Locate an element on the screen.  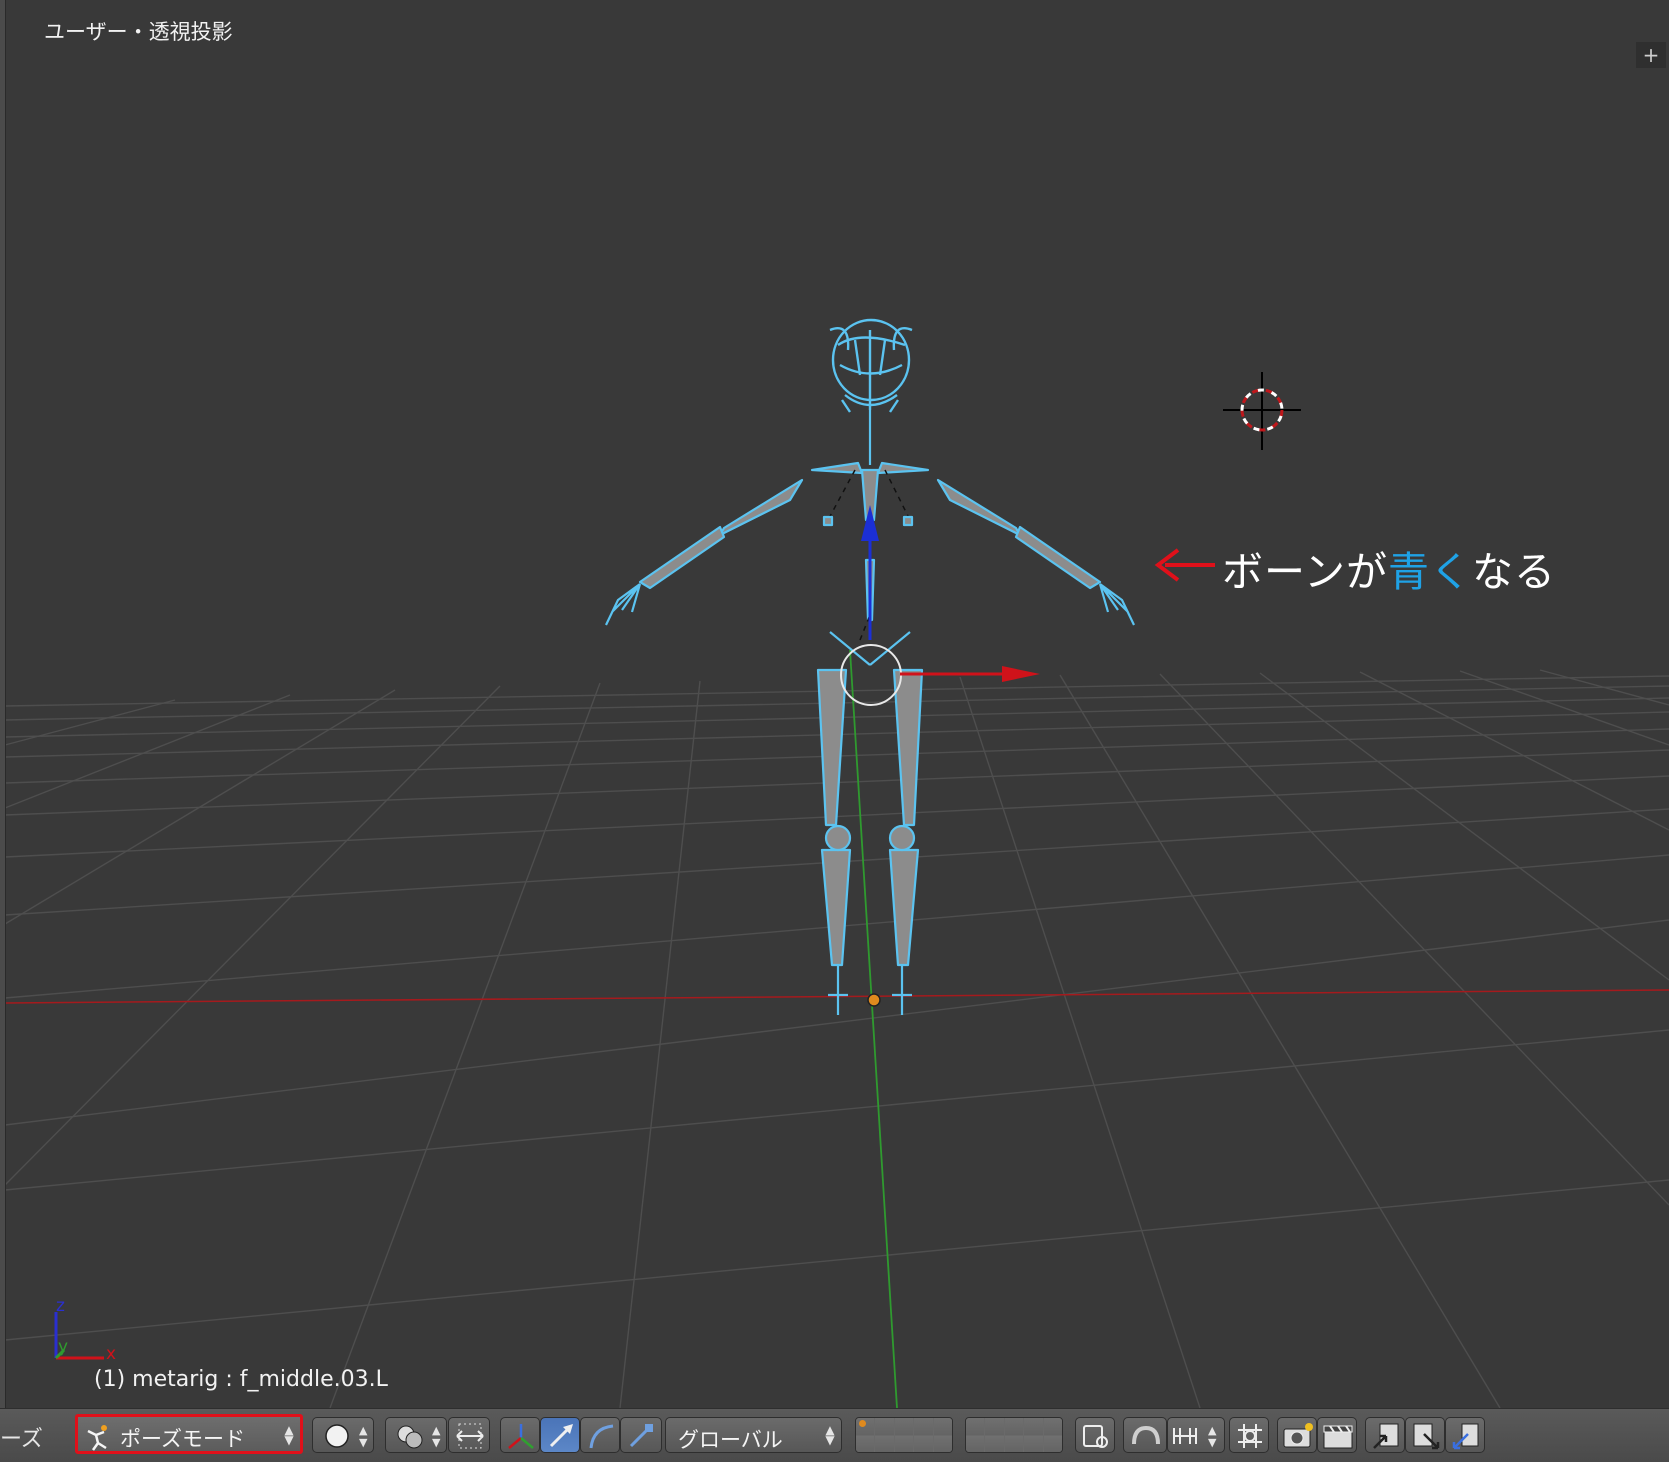
layer-grid-a is located at coordinates (904, 1435).